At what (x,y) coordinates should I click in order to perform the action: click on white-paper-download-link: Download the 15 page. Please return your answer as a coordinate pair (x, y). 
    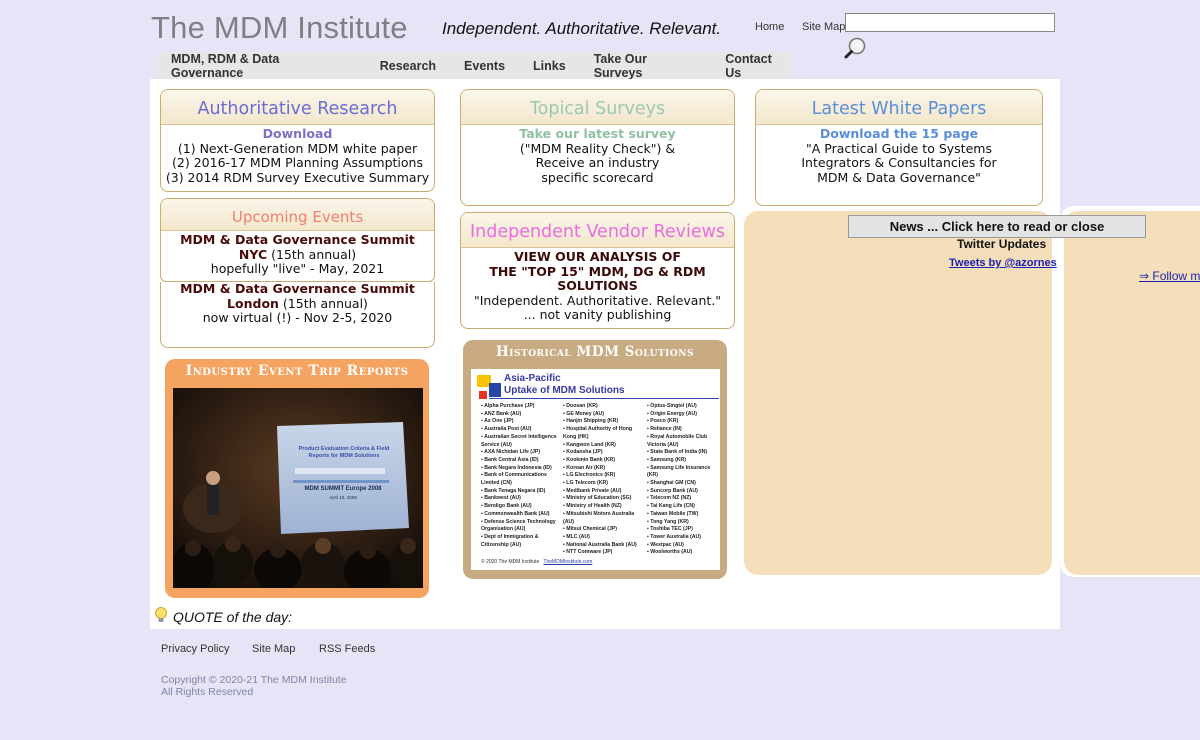
    Looking at the image, I should click on (899, 134).